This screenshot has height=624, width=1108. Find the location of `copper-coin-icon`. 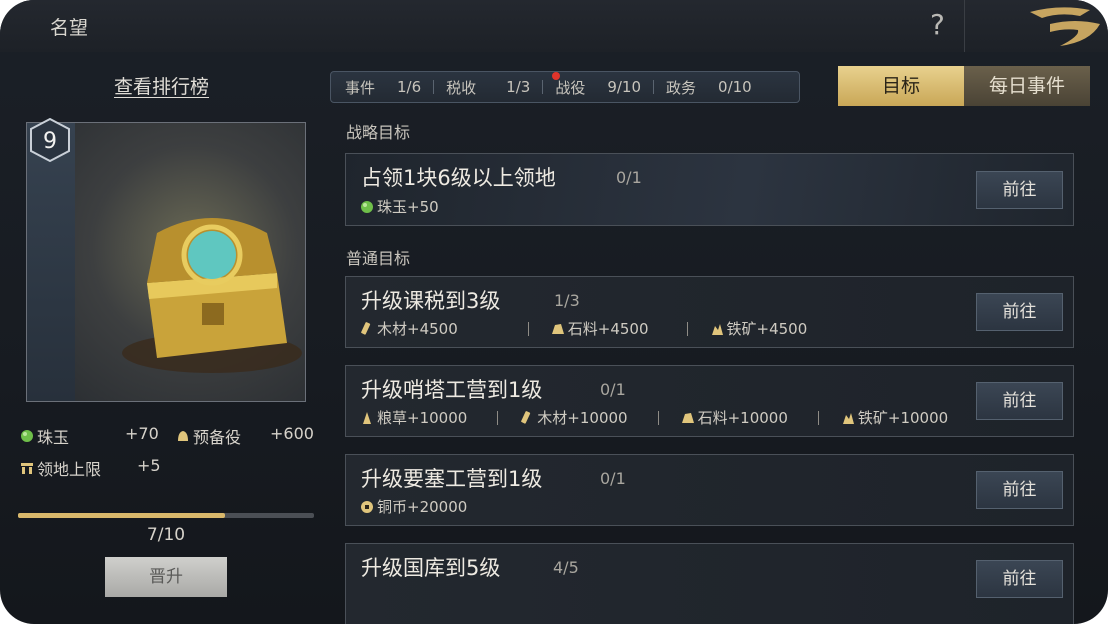

copper-coin-icon is located at coordinates (367, 506).